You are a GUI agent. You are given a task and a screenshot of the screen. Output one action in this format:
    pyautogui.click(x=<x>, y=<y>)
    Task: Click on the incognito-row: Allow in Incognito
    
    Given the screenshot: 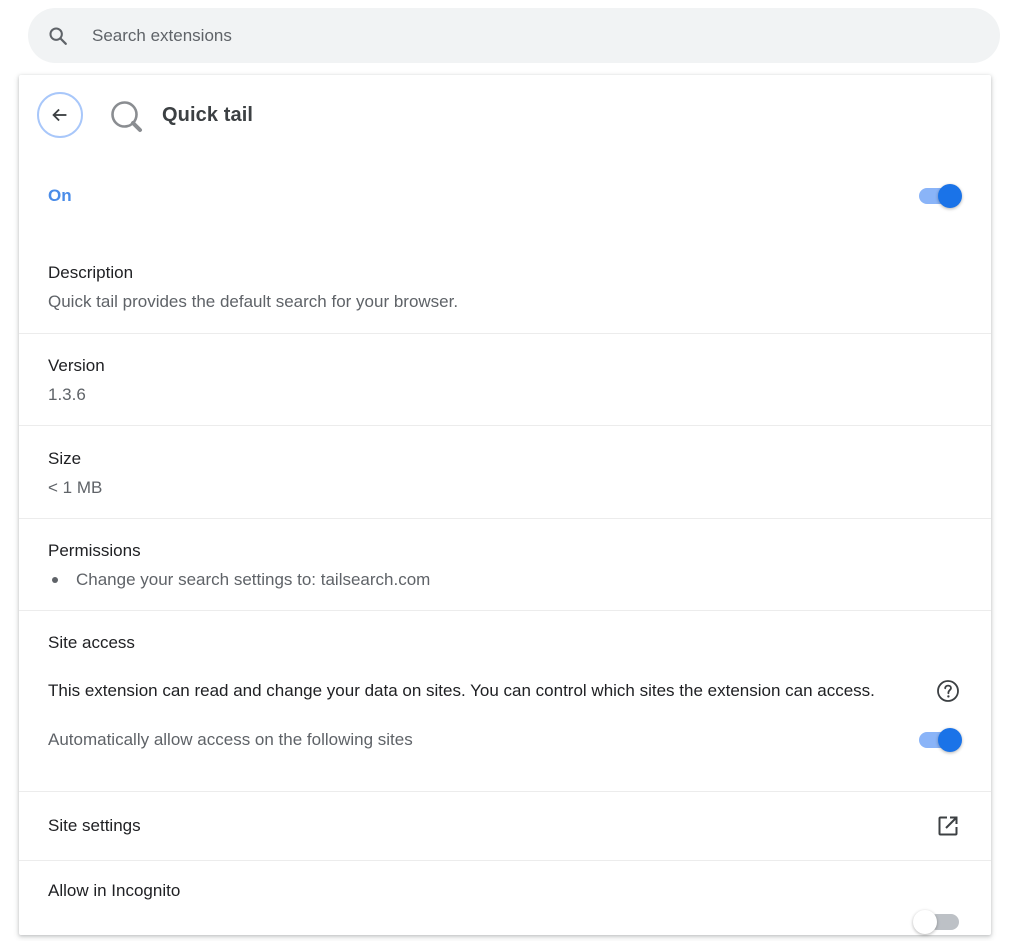 What is the action you would take?
    pyautogui.click(x=505, y=901)
    